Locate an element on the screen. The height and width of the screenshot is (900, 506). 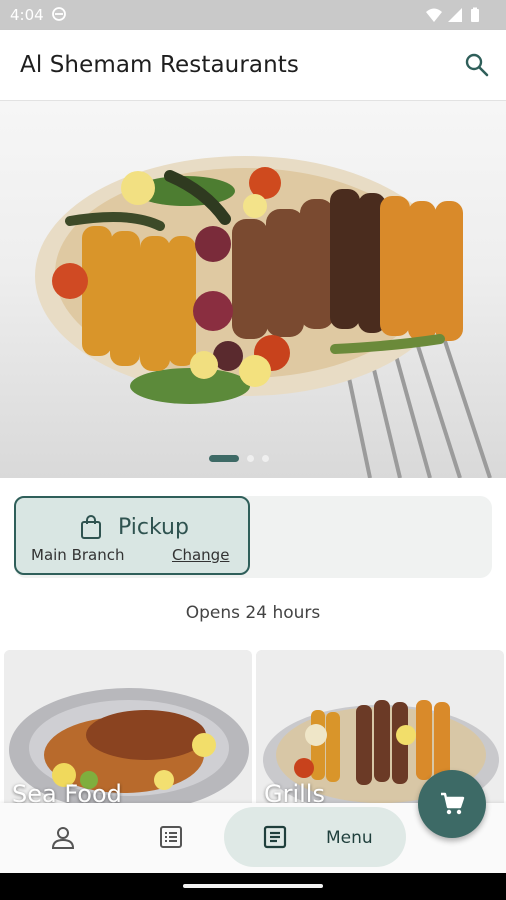
carousel-dot-active is located at coordinates (224, 458).